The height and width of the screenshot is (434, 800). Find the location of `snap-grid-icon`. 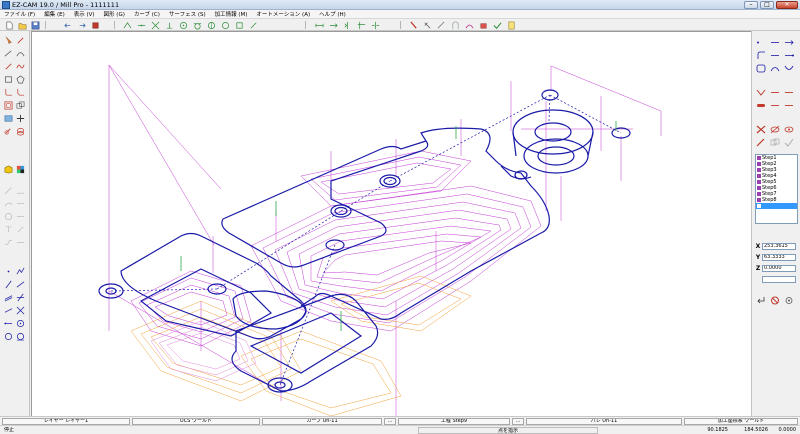

snap-grid-icon is located at coordinates (239, 25).